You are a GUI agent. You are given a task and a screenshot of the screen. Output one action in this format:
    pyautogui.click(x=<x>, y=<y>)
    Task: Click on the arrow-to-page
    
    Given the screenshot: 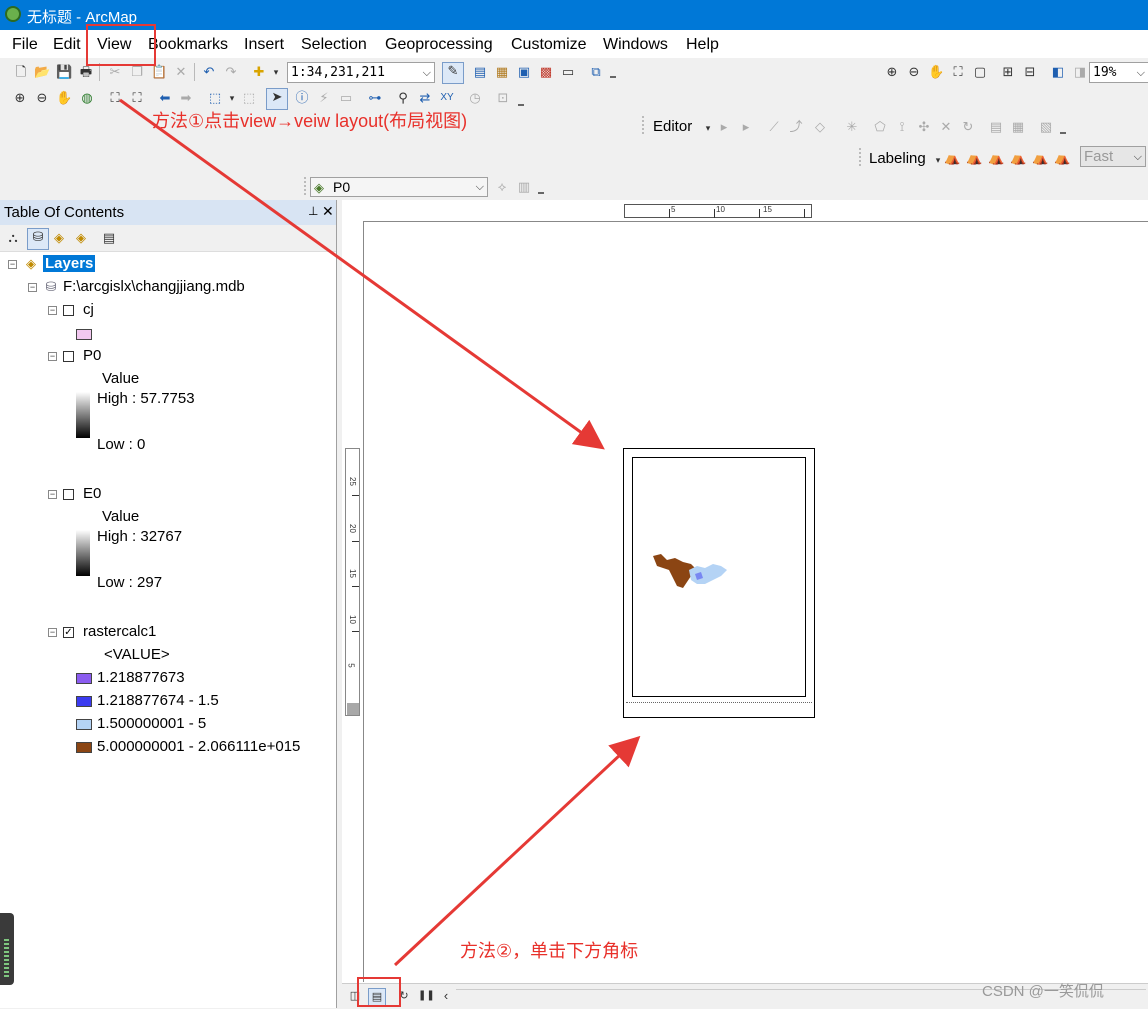 What is the action you would take?
    pyautogui.click(x=362, y=274)
    